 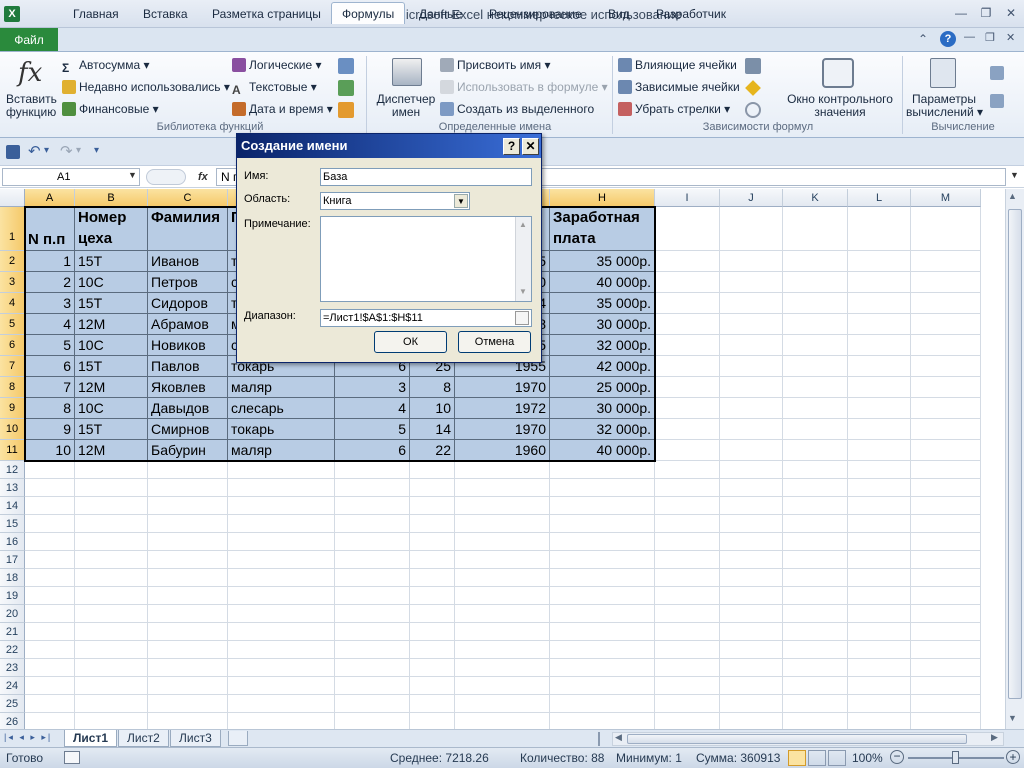 What do you see at coordinates (111, 282) in the screenshot?
I see `table-cell: 10С` at bounding box center [111, 282].